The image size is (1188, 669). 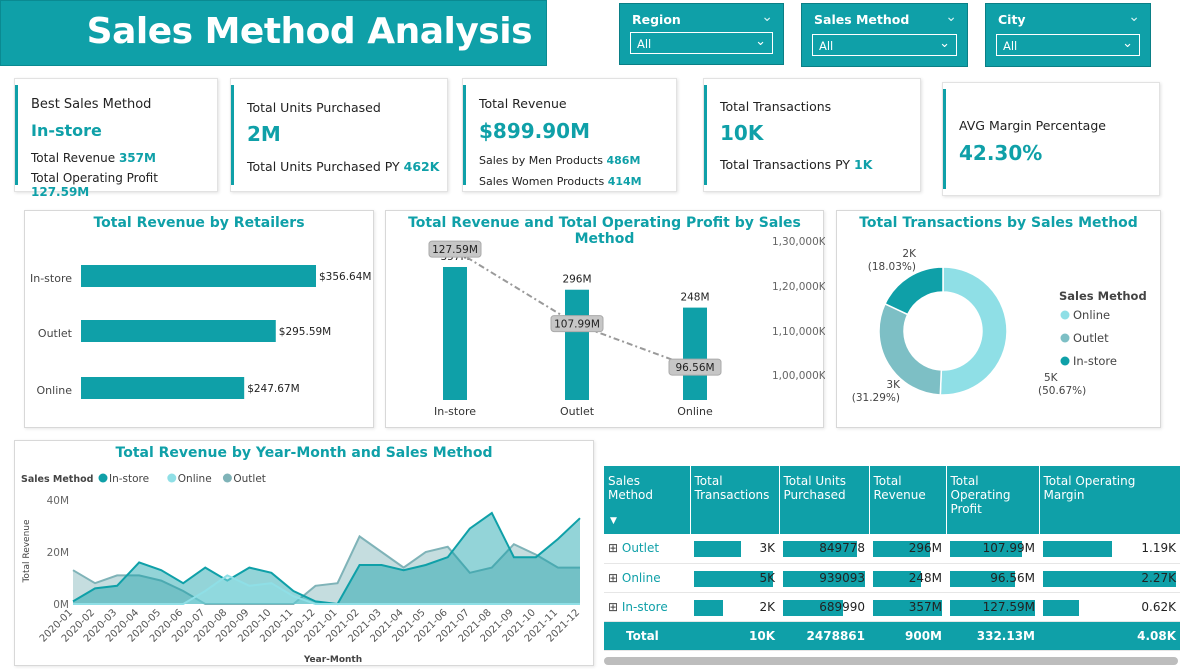 I want to click on sales-method-dropdown: All ⌄, so click(x=884, y=45).